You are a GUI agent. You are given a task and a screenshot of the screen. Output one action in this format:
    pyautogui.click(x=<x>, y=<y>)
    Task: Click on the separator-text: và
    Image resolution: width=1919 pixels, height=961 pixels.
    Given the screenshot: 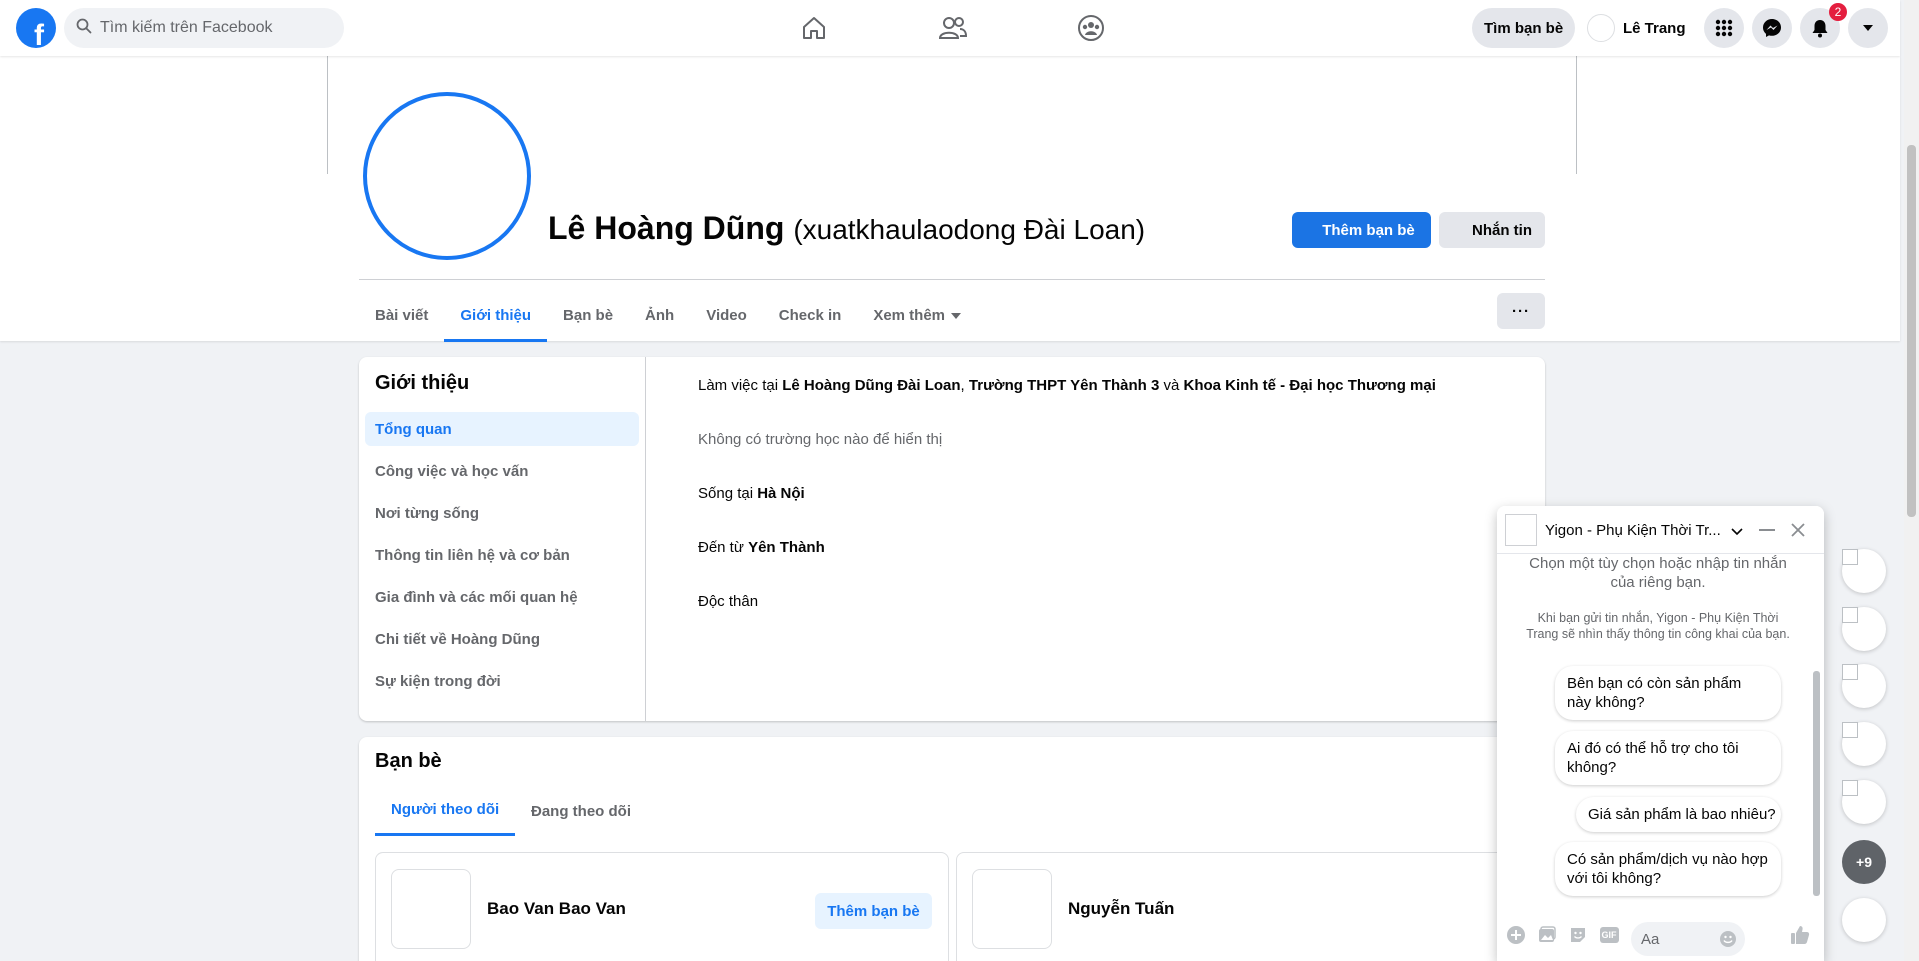 What is the action you would take?
    pyautogui.click(x=1171, y=385)
    